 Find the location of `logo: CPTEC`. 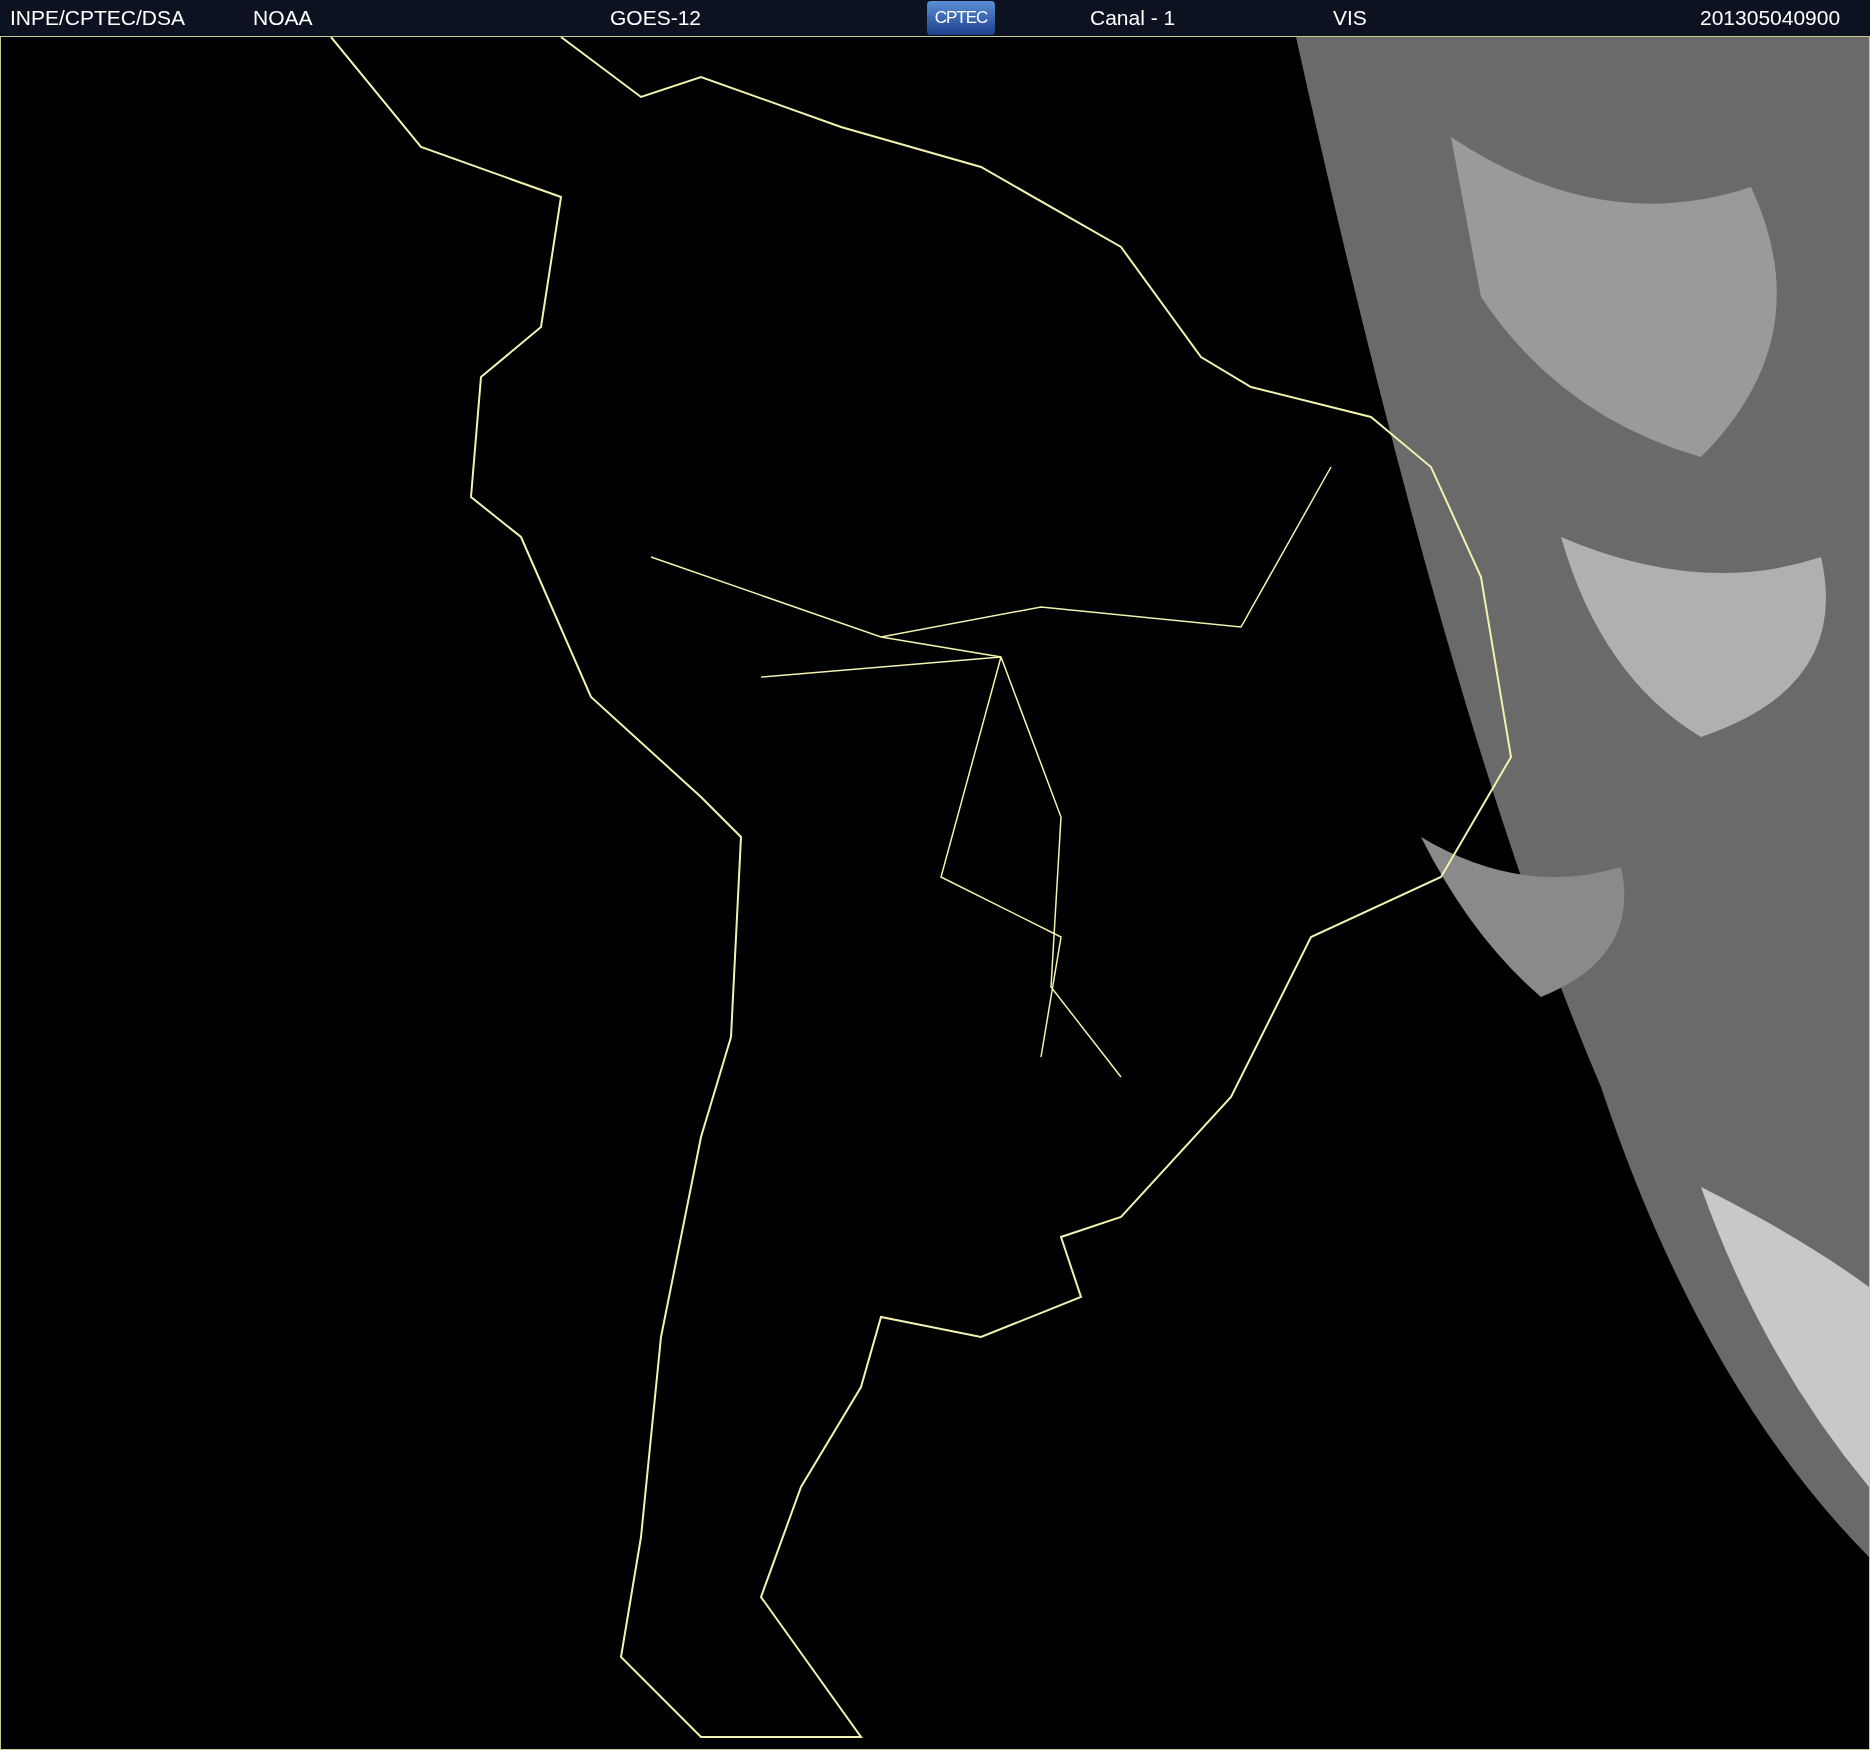

logo: CPTEC is located at coordinates (961, 18).